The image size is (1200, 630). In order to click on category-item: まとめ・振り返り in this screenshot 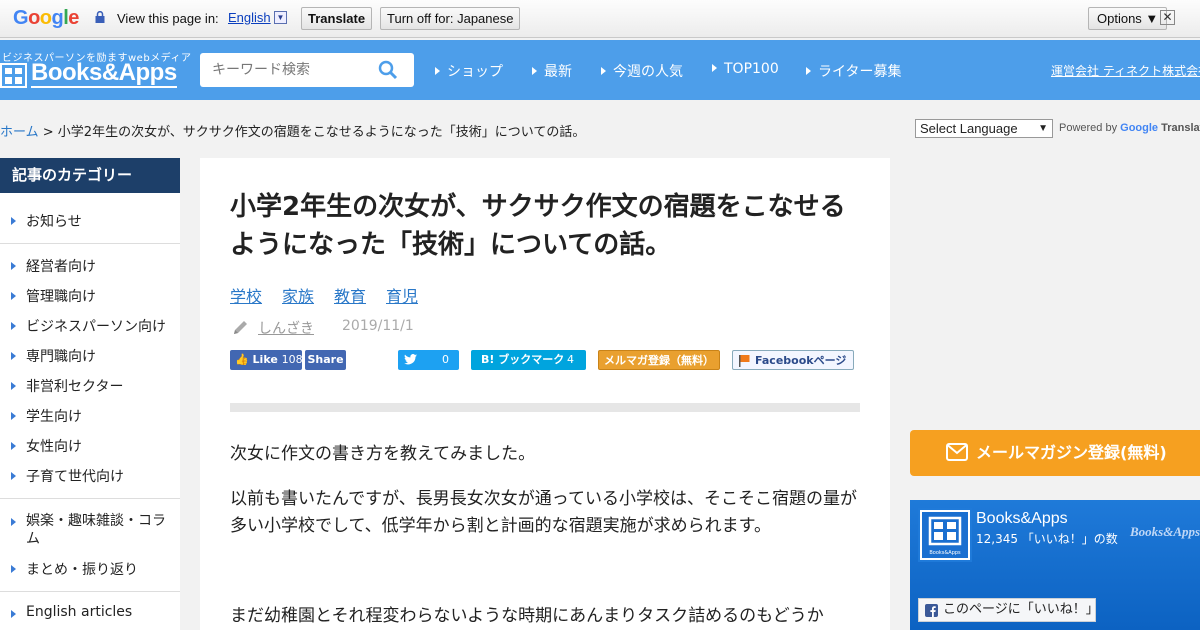, I will do `click(90, 569)`.